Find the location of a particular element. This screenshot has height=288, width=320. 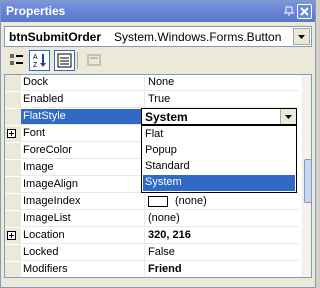

scrollbar-thumb is located at coordinates (307, 181).